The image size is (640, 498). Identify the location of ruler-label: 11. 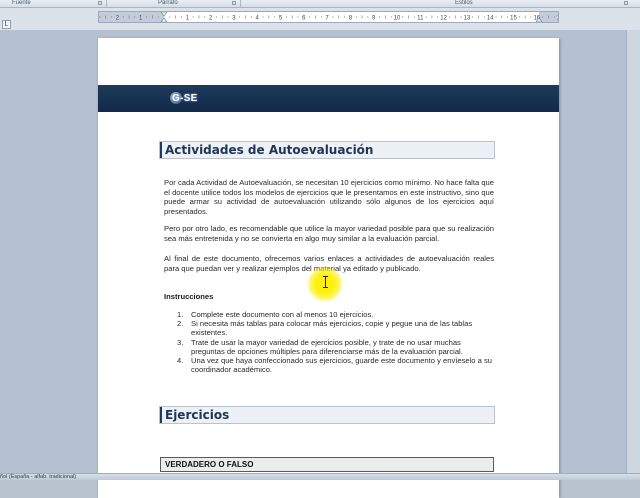
(420, 19).